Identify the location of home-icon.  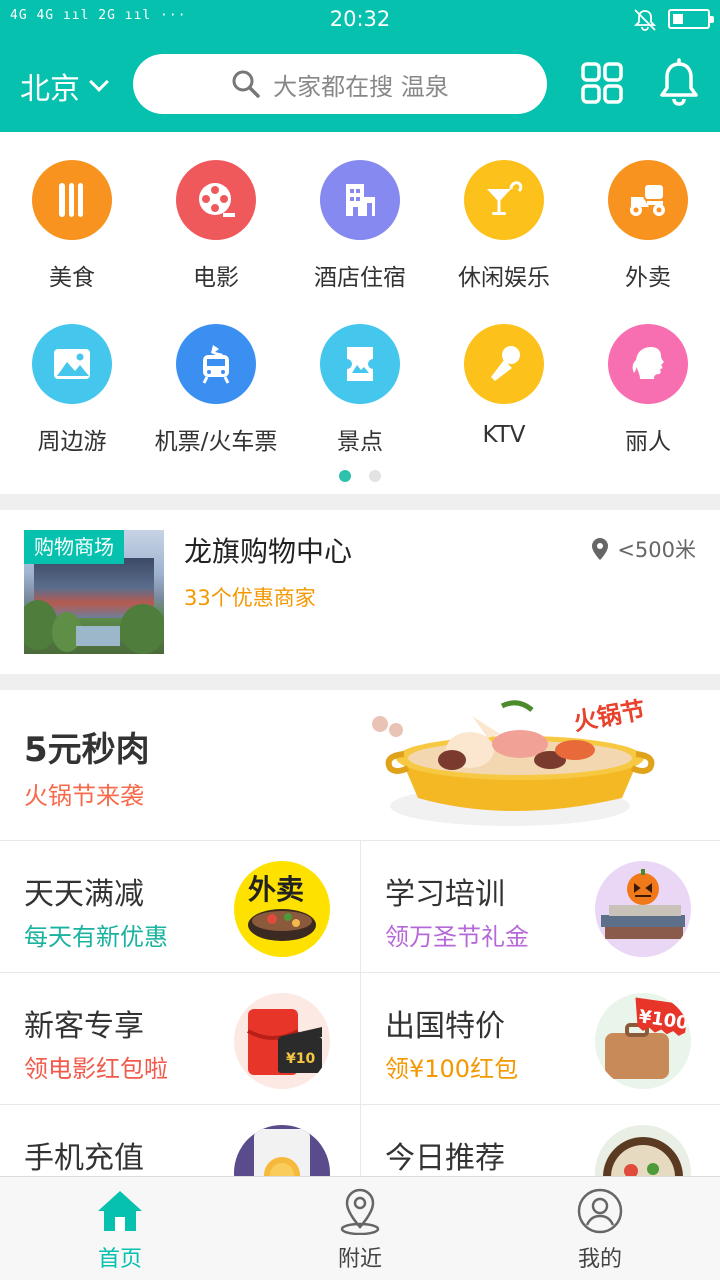
(120, 1211).